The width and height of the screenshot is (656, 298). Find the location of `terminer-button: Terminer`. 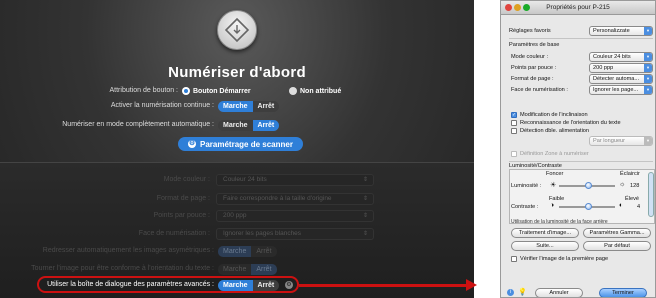

terminer-button: Terminer is located at coordinates (623, 292).